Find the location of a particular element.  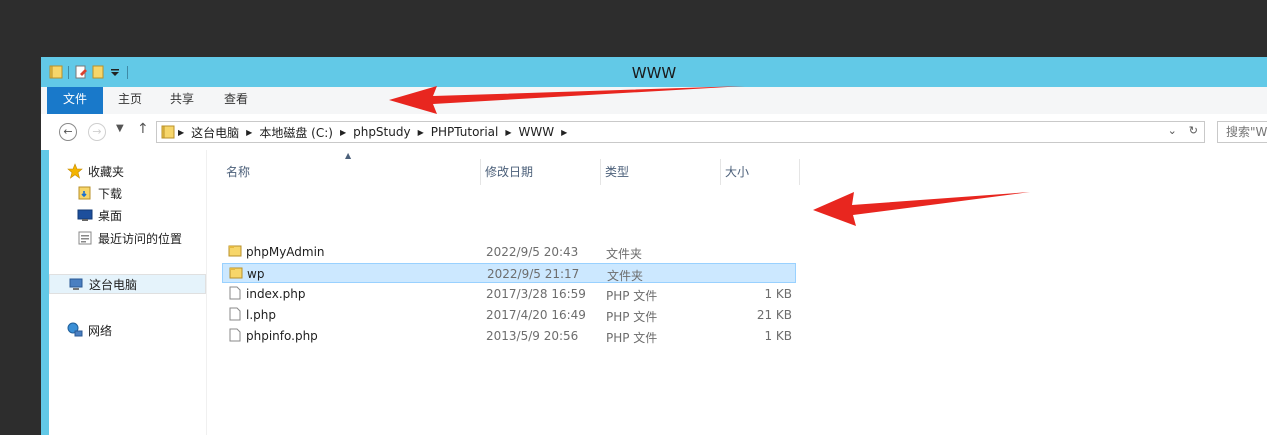

breadcrumb-phpstudy: phpStudy is located at coordinates (382, 132).